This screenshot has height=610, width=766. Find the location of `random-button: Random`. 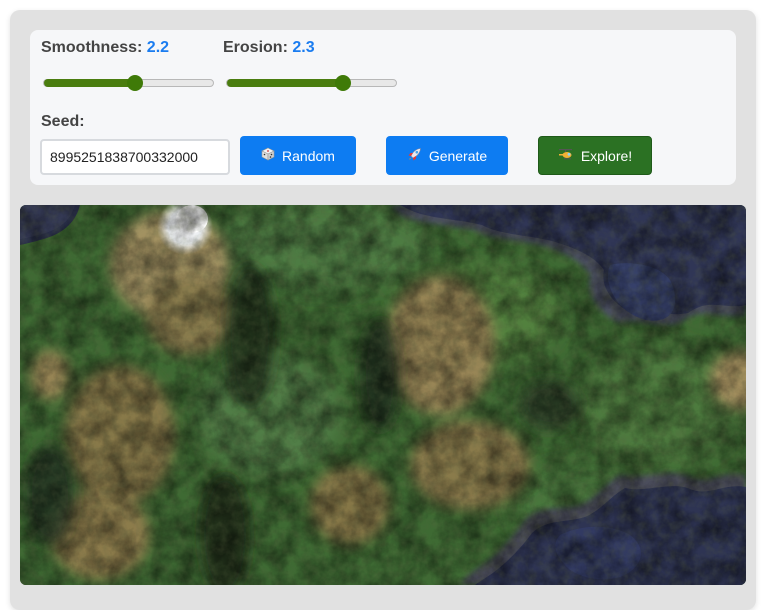

random-button: Random is located at coordinates (298, 155).